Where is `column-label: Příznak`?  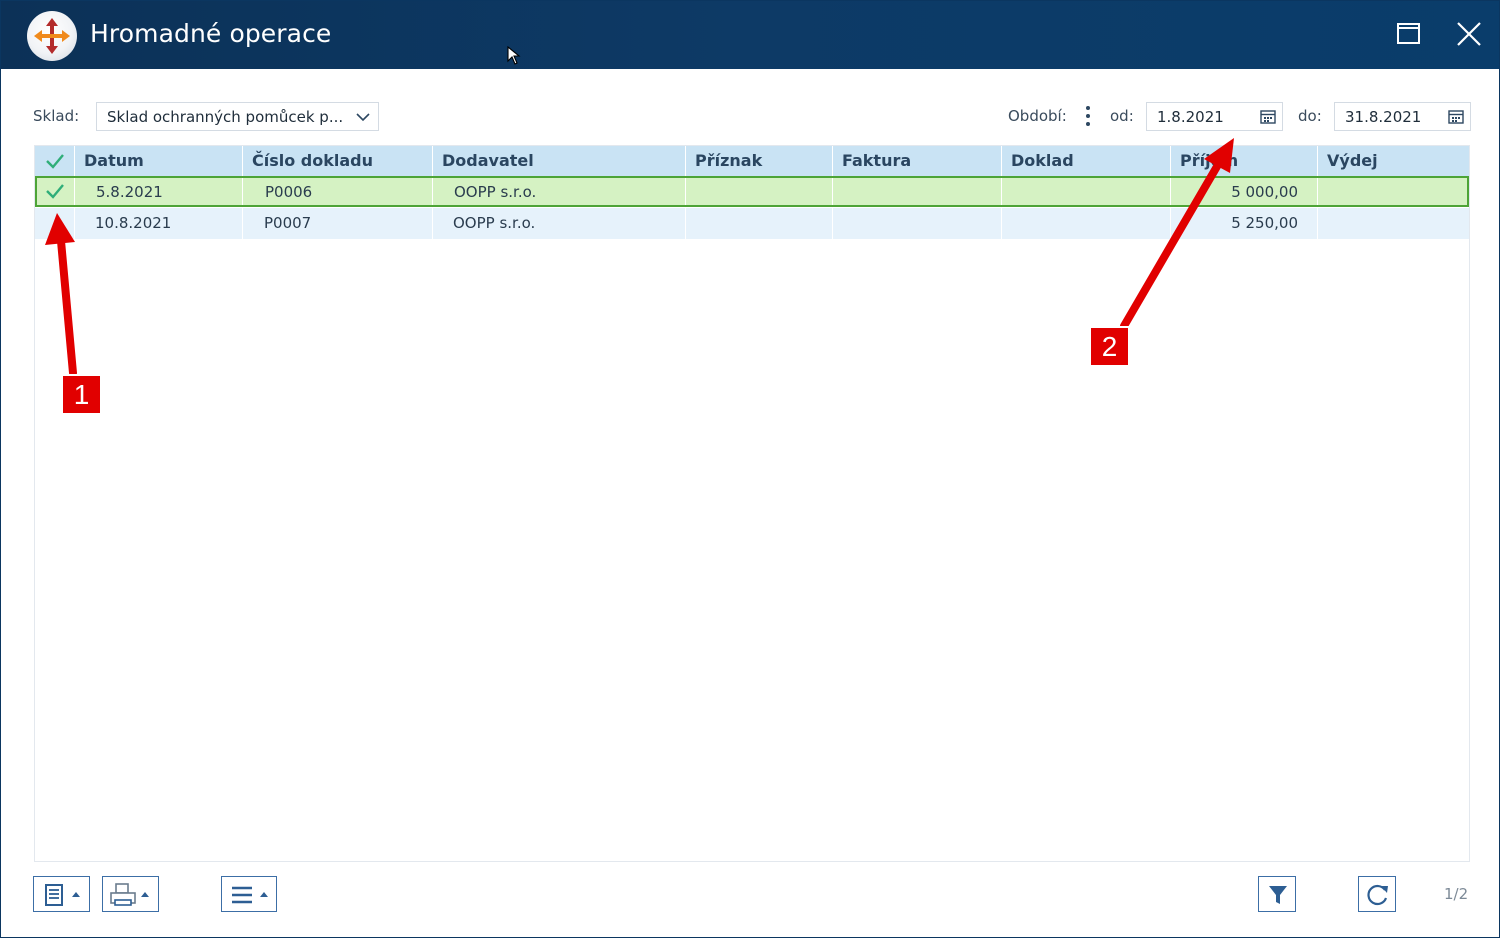
column-label: Příznak is located at coordinates (729, 160).